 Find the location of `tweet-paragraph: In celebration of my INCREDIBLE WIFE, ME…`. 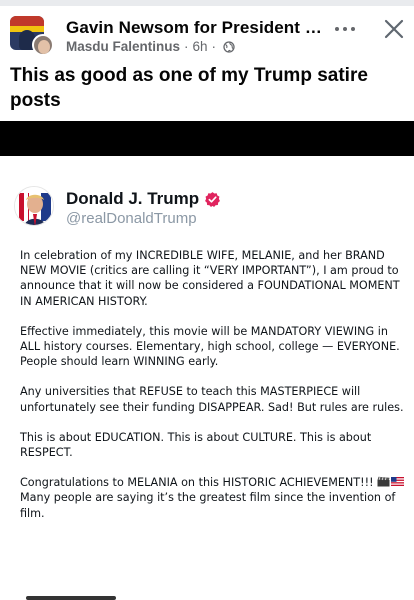

tweet-paragraph: In celebration of my INCREDIBLE WIFE, ME… is located at coordinates (210, 278).